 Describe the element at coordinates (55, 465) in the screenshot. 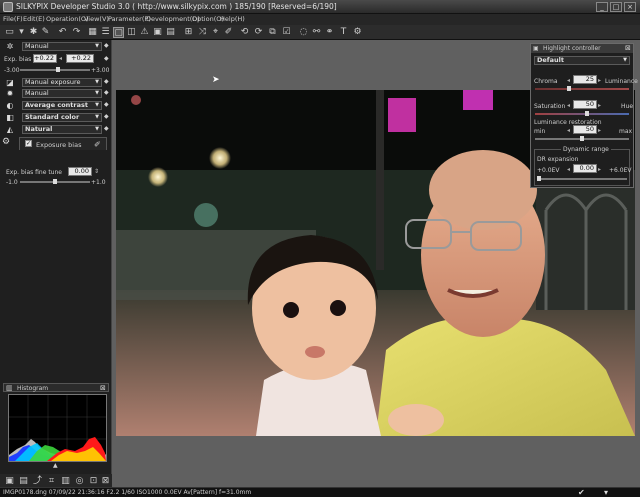

I see `histogram-marker-icon: ▲` at that location.